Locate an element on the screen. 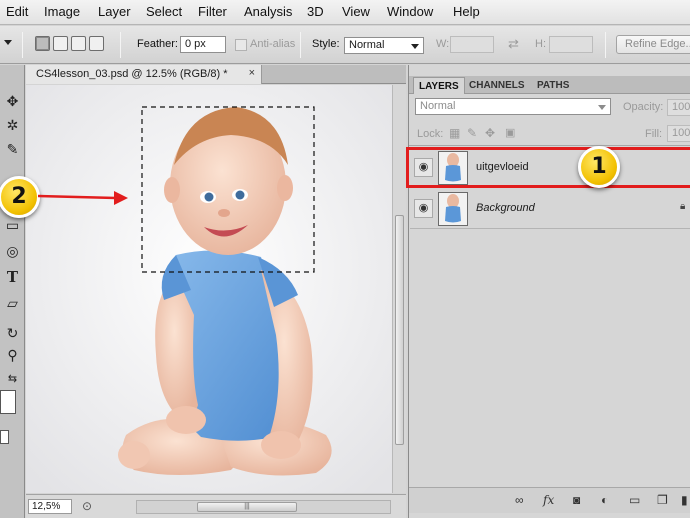 Image resolution: width=690 pixels, height=518 pixels. fill-label: Fill: is located at coordinates (654, 134).